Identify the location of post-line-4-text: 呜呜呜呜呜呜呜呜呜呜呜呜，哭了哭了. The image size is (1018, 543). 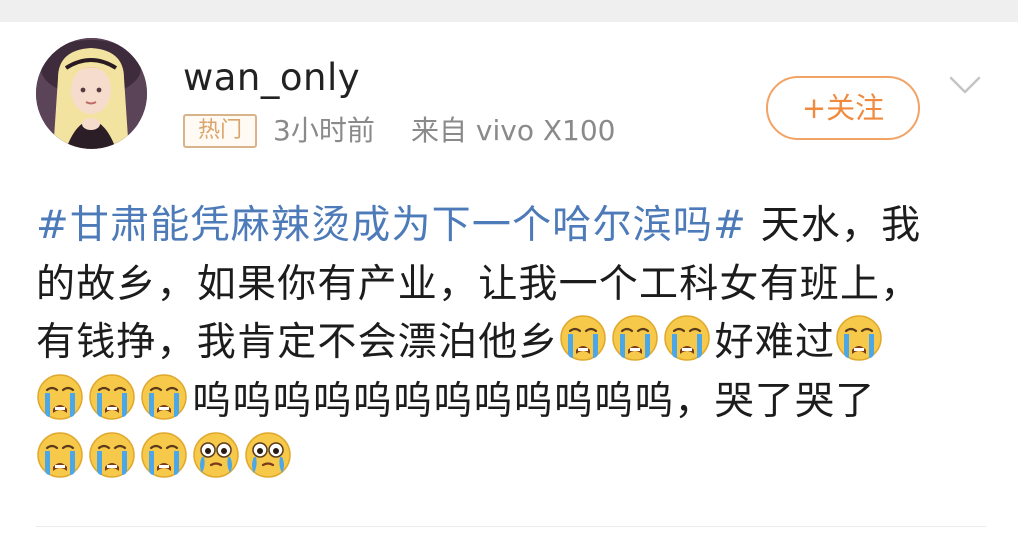
(534, 401).